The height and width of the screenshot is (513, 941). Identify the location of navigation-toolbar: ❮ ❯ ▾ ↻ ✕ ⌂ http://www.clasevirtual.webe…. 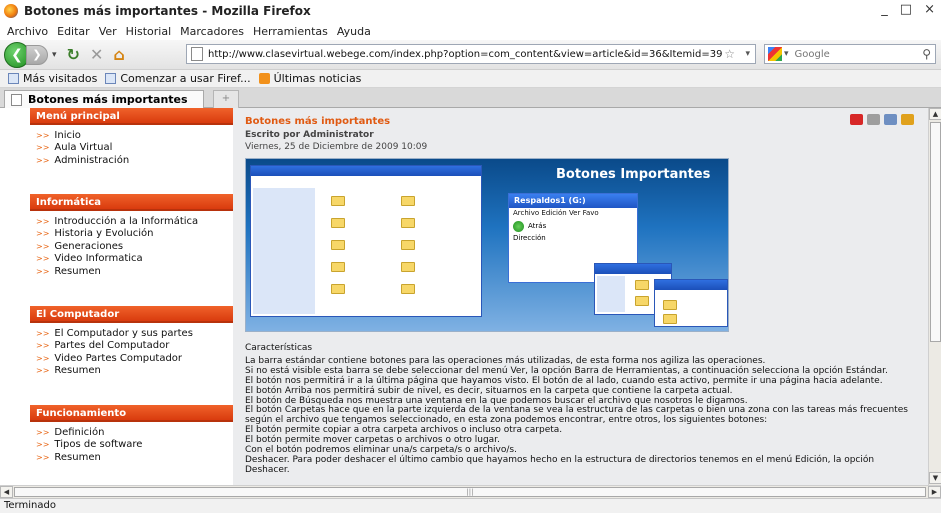
(470, 55).